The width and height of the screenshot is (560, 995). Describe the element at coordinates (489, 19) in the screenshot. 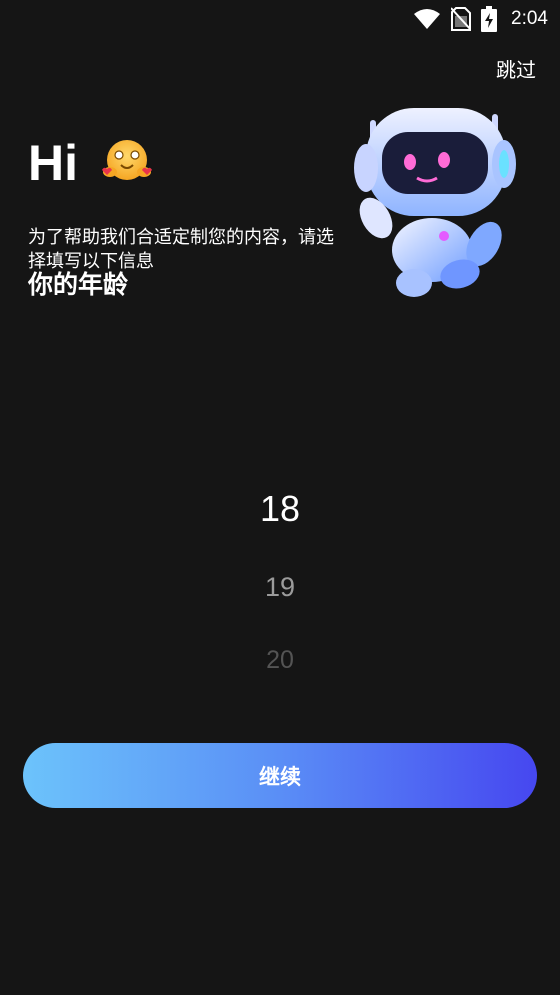

I see `battery-charging-icon` at that location.